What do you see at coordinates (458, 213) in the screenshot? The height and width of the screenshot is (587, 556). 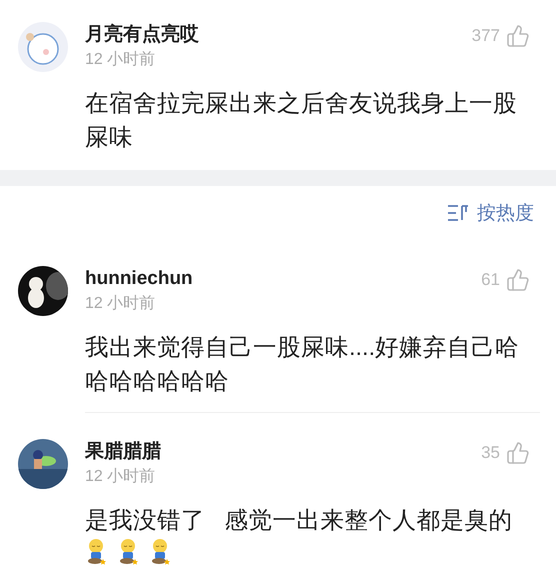 I see `sort-icon` at bounding box center [458, 213].